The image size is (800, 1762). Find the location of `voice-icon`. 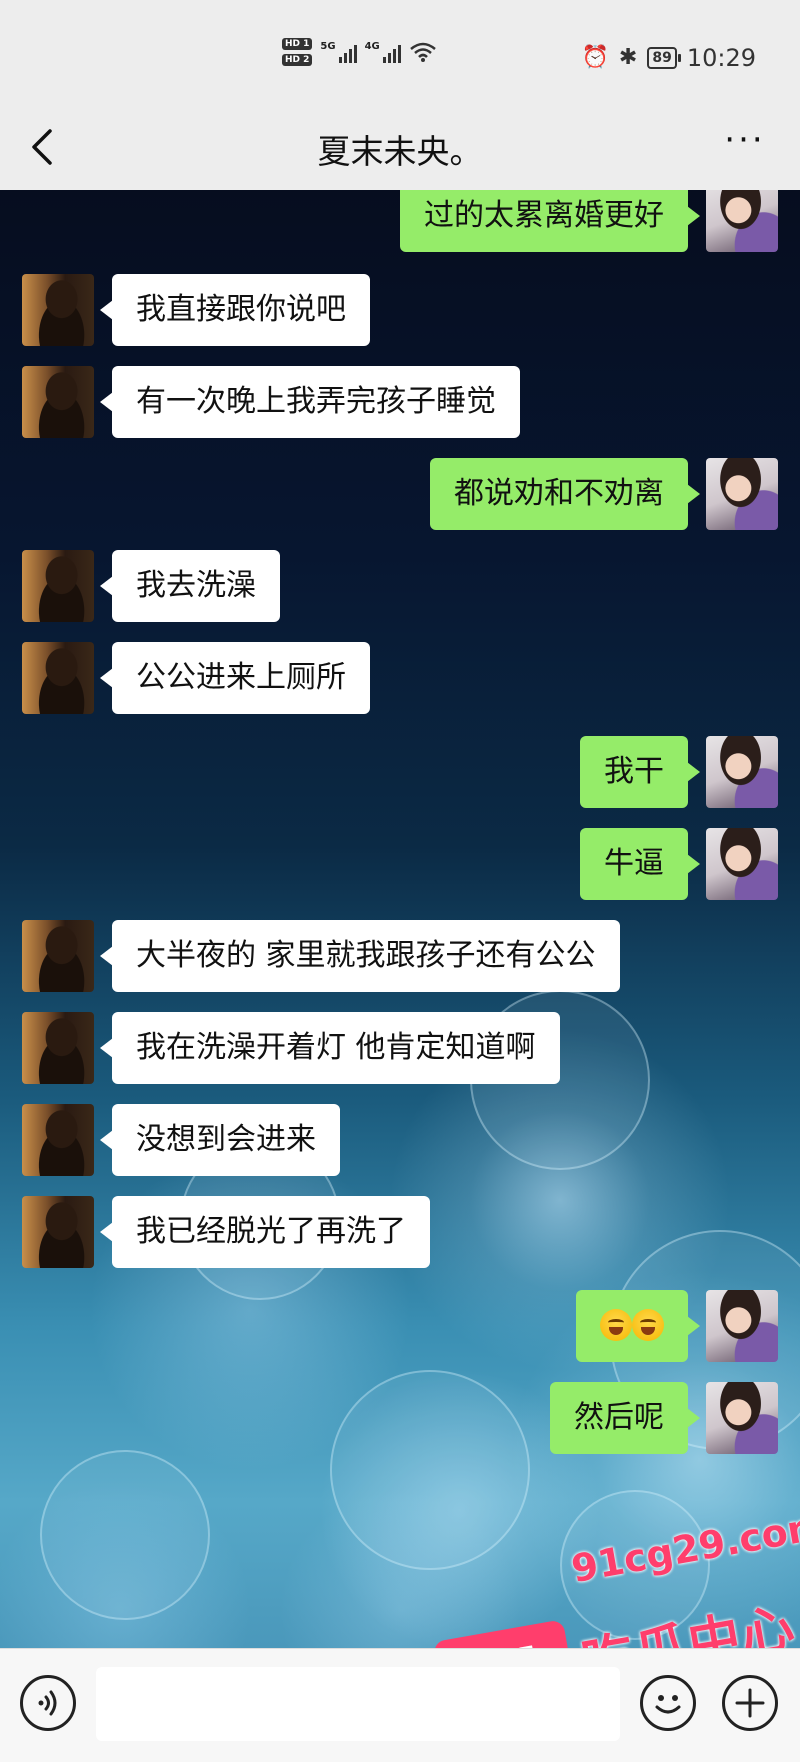

voice-icon is located at coordinates (47, 1703).